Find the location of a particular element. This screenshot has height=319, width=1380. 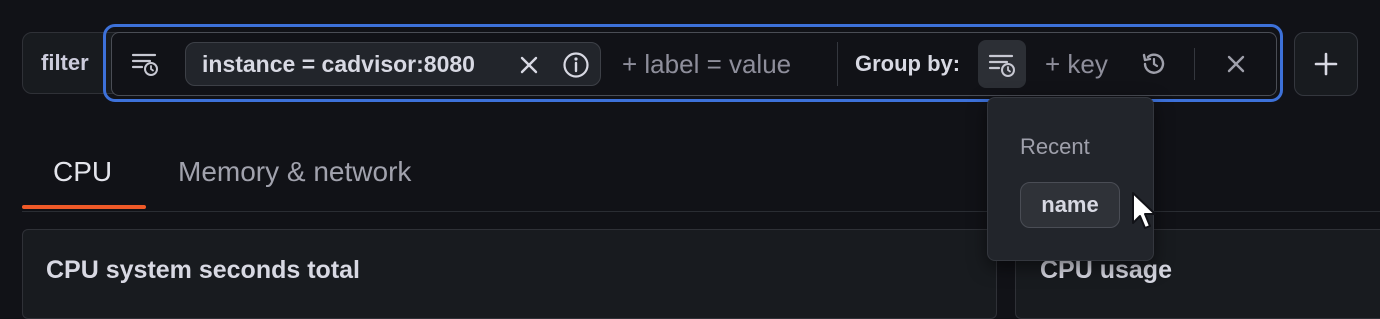

add-button is located at coordinates (1326, 64).